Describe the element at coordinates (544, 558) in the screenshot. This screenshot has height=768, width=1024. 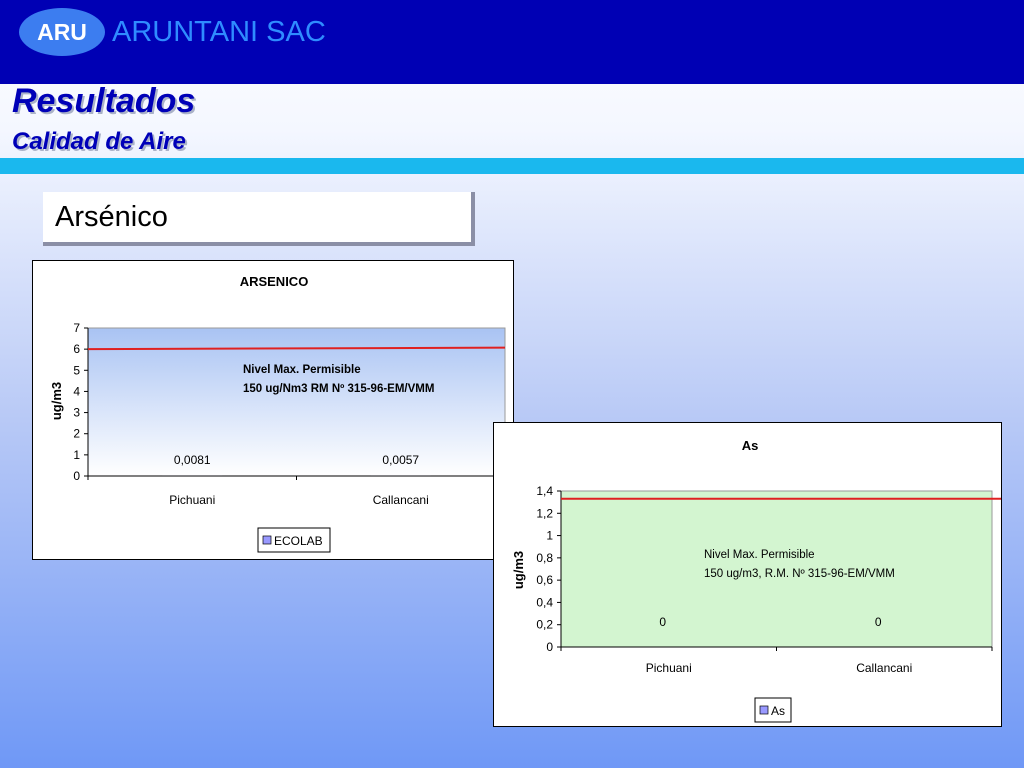
I see `y-tick-label: 0,8` at that location.